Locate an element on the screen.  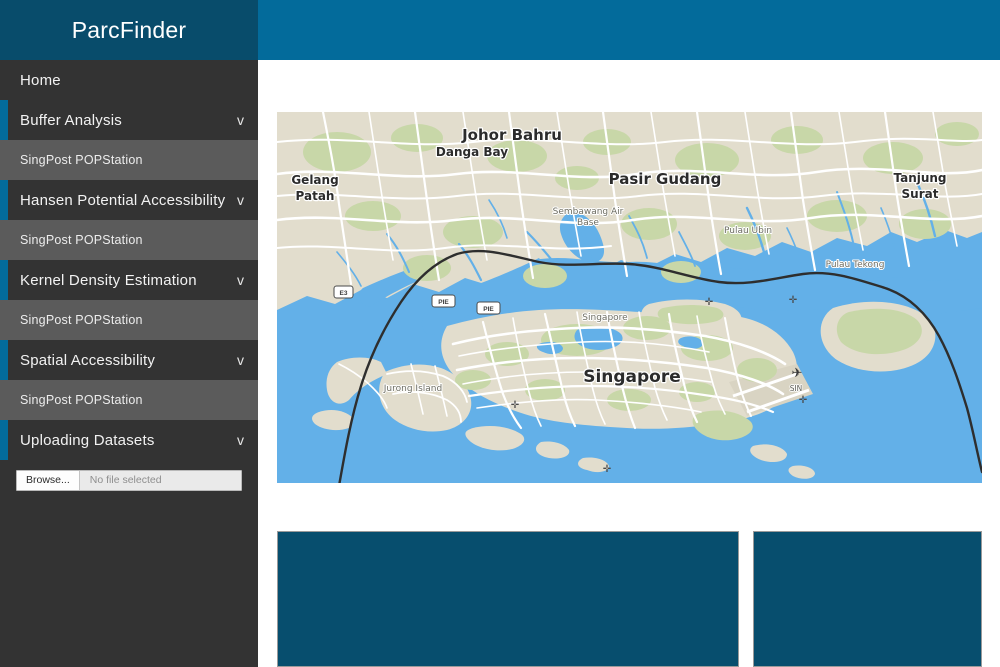
map-label-pulau-tekong: Pulau Tekong is located at coordinates (855, 265).